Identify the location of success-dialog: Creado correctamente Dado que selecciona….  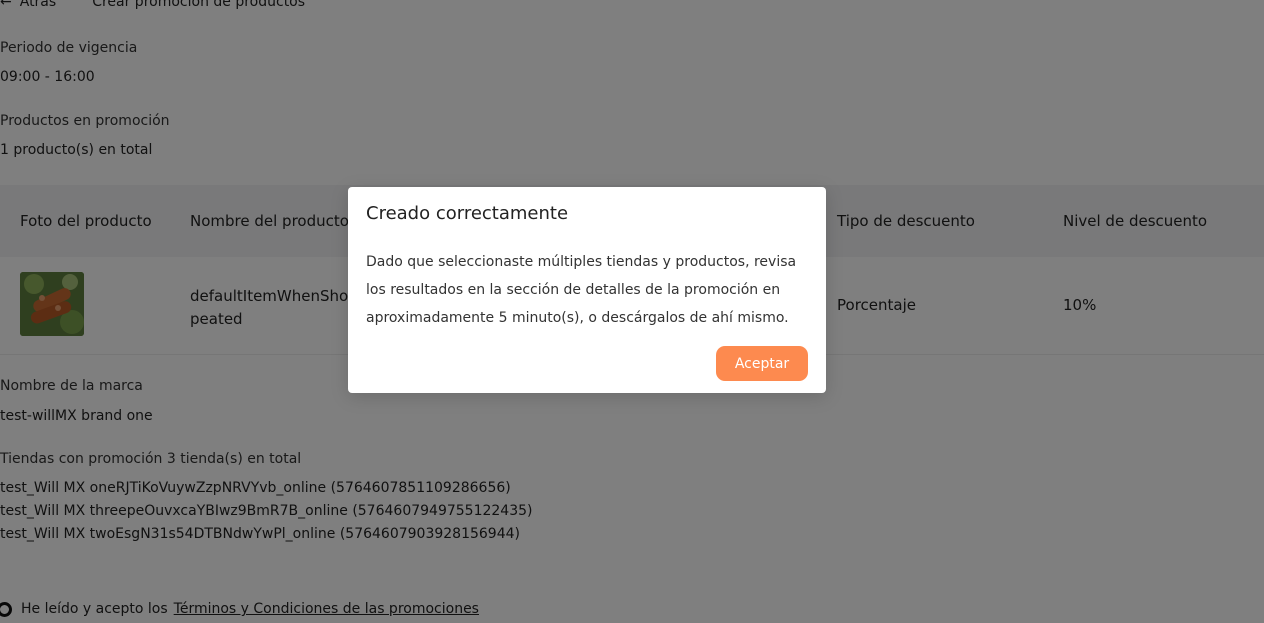
(587, 290).